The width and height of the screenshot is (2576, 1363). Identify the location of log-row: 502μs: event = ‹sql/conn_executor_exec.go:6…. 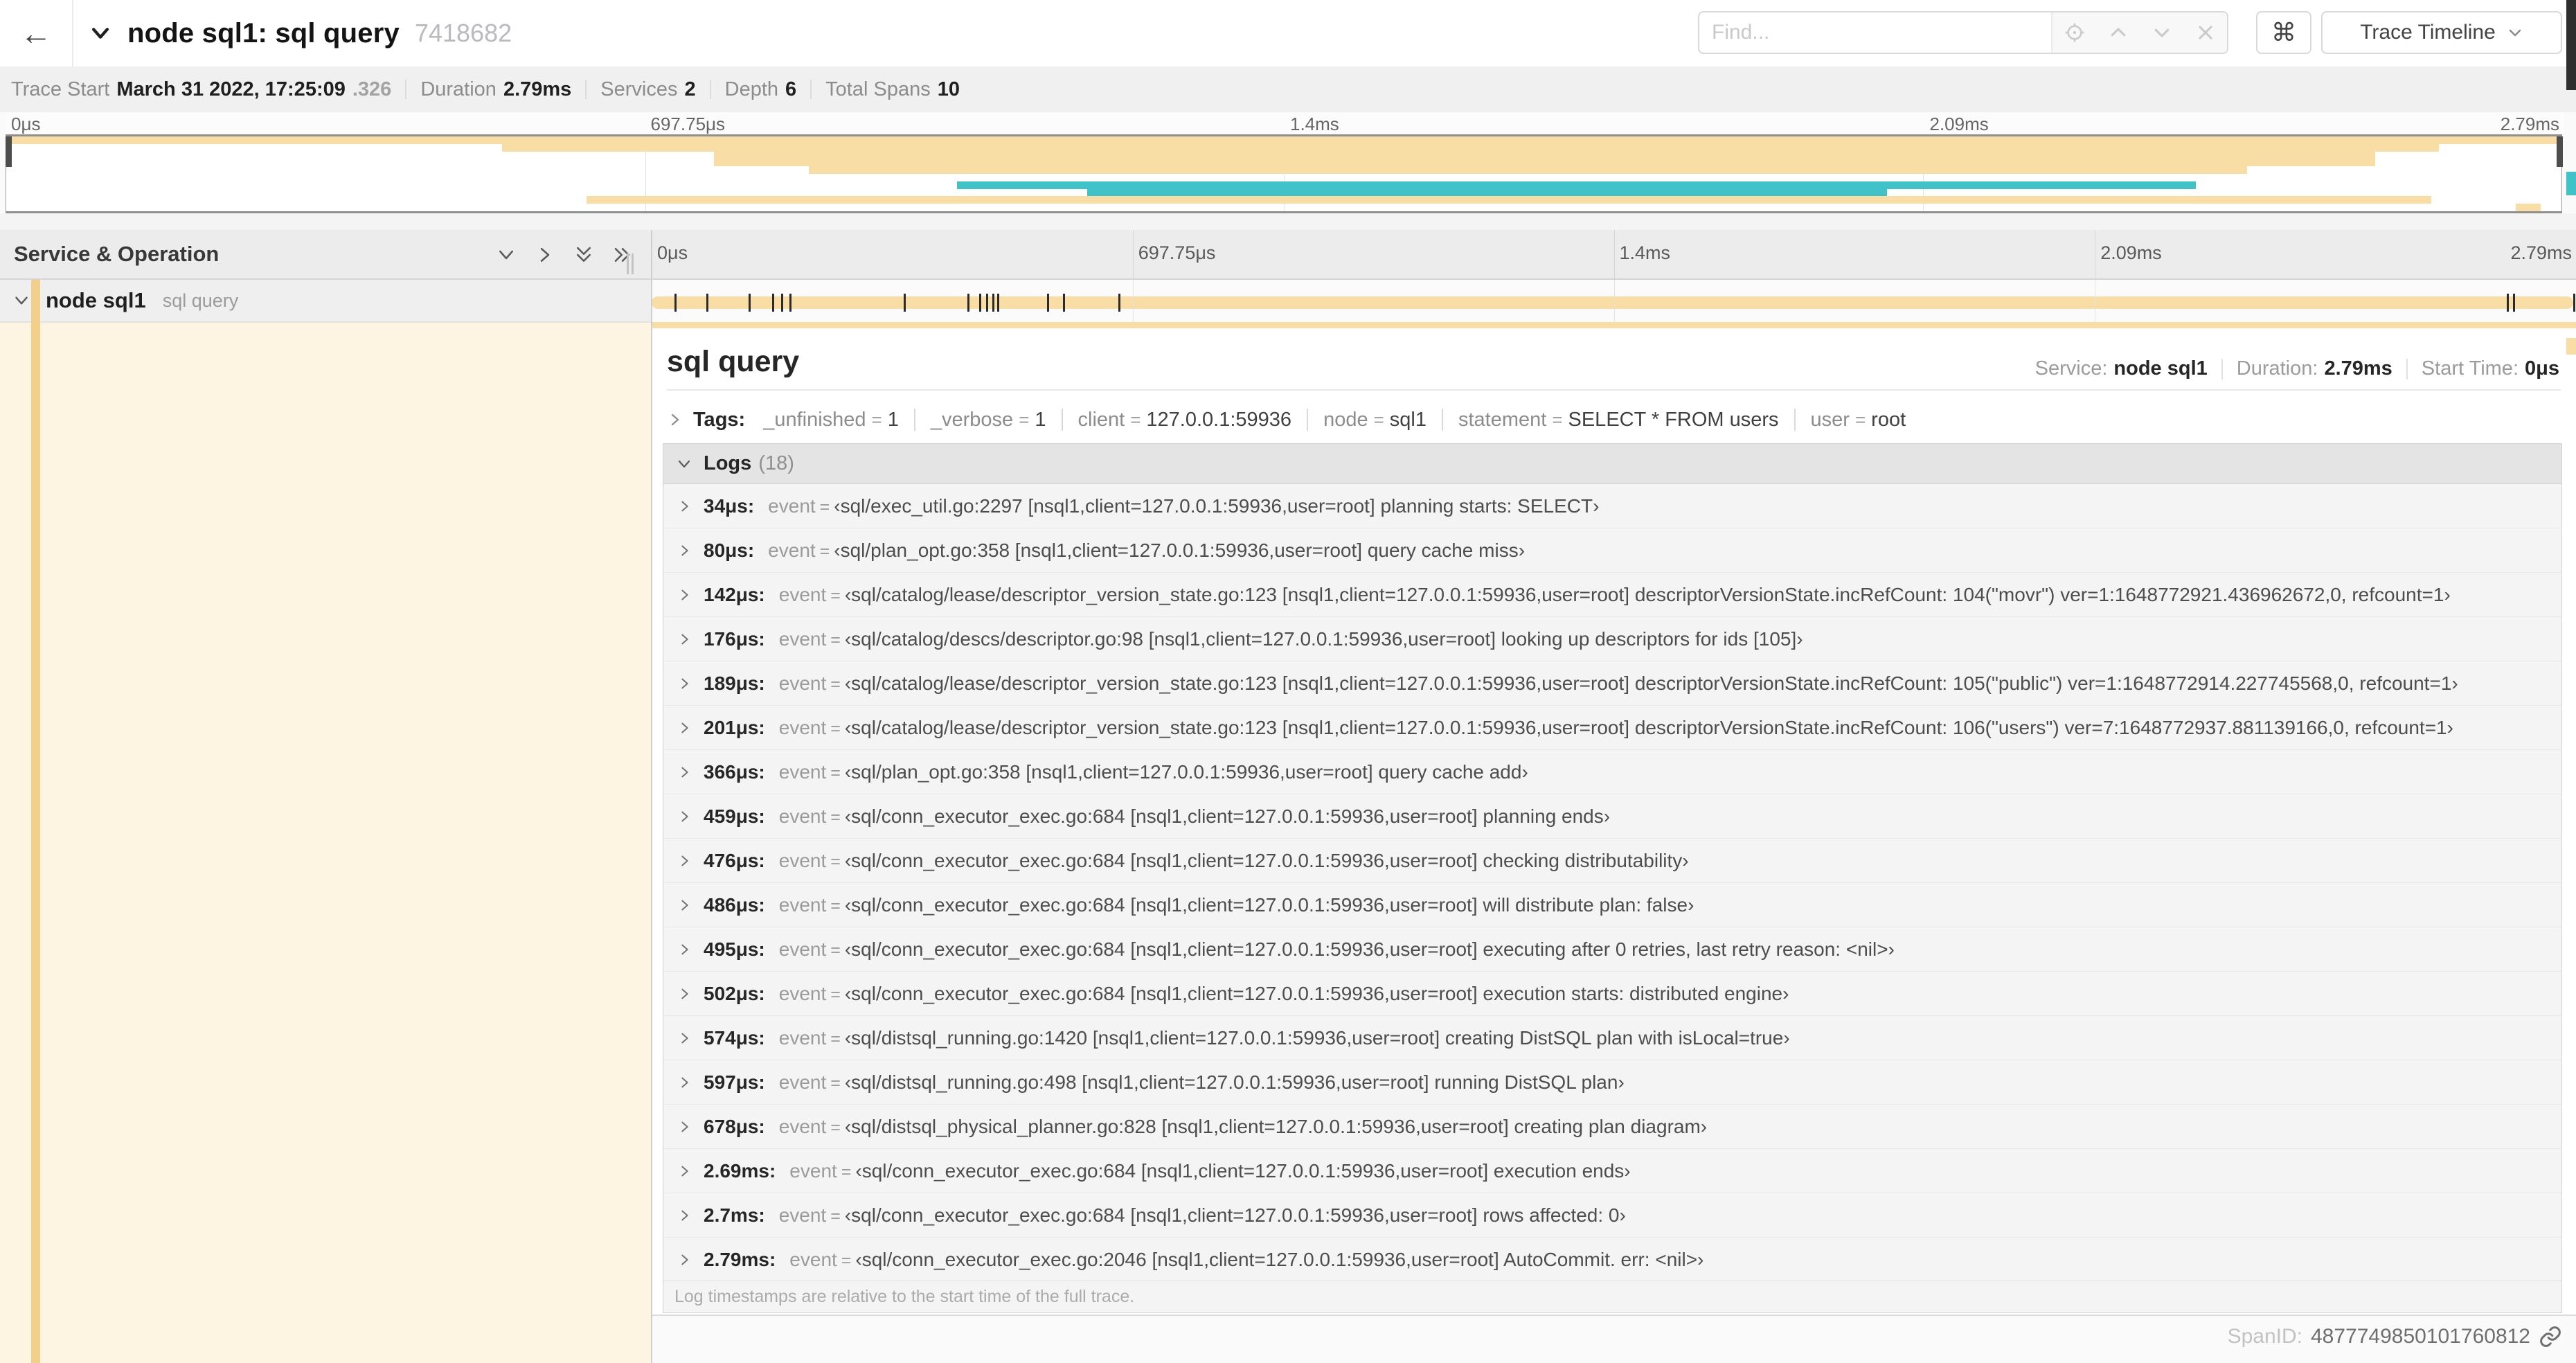
(1612, 994).